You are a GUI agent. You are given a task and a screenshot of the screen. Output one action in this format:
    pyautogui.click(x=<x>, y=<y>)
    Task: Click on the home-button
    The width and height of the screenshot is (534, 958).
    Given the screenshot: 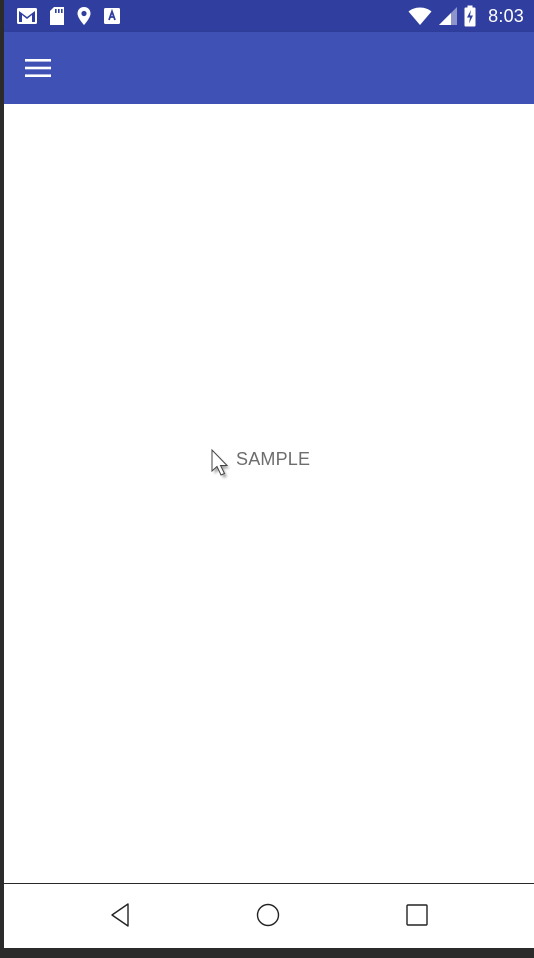 What is the action you would take?
    pyautogui.click(x=268, y=915)
    